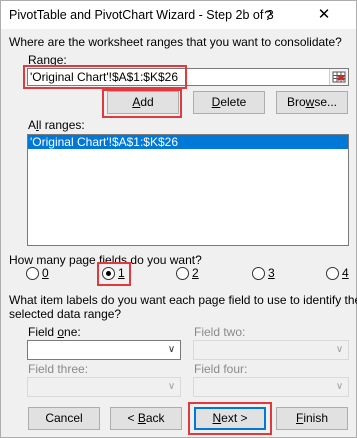  I want to click on help-button: ?, so click(268, 15).